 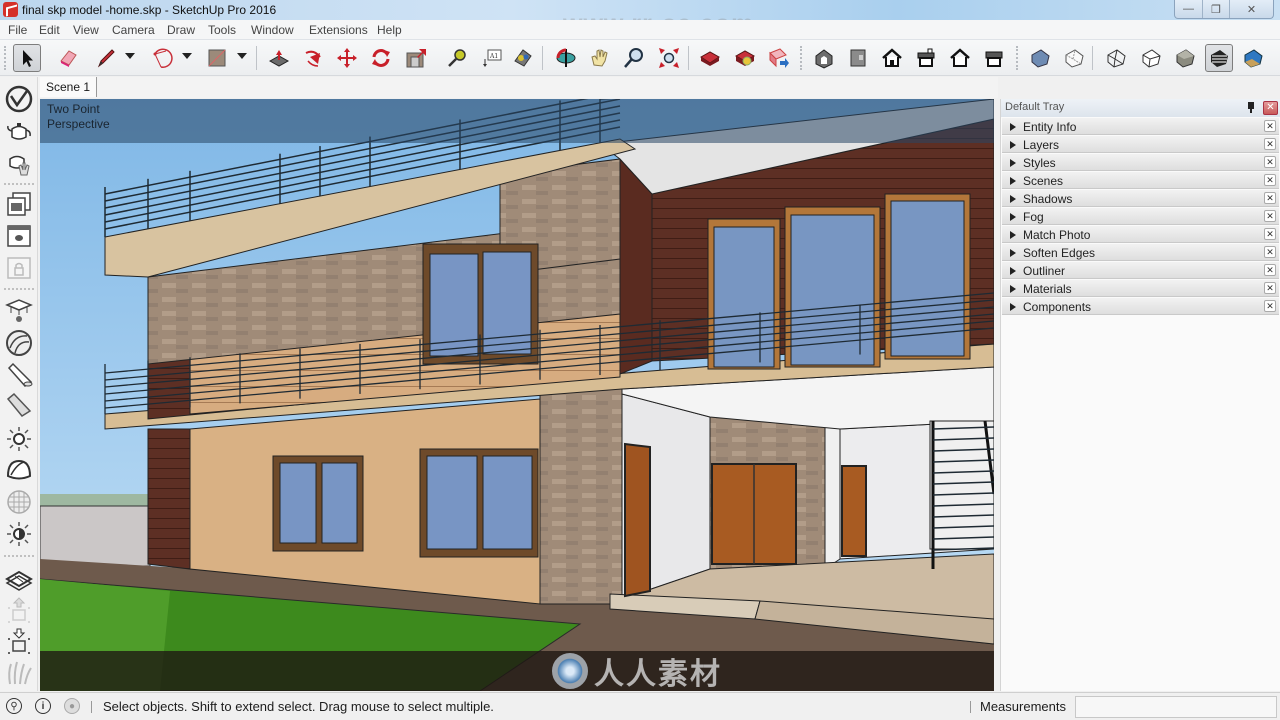 I want to click on tray-panel-layers: Layers ✕, so click(x=1140, y=144).